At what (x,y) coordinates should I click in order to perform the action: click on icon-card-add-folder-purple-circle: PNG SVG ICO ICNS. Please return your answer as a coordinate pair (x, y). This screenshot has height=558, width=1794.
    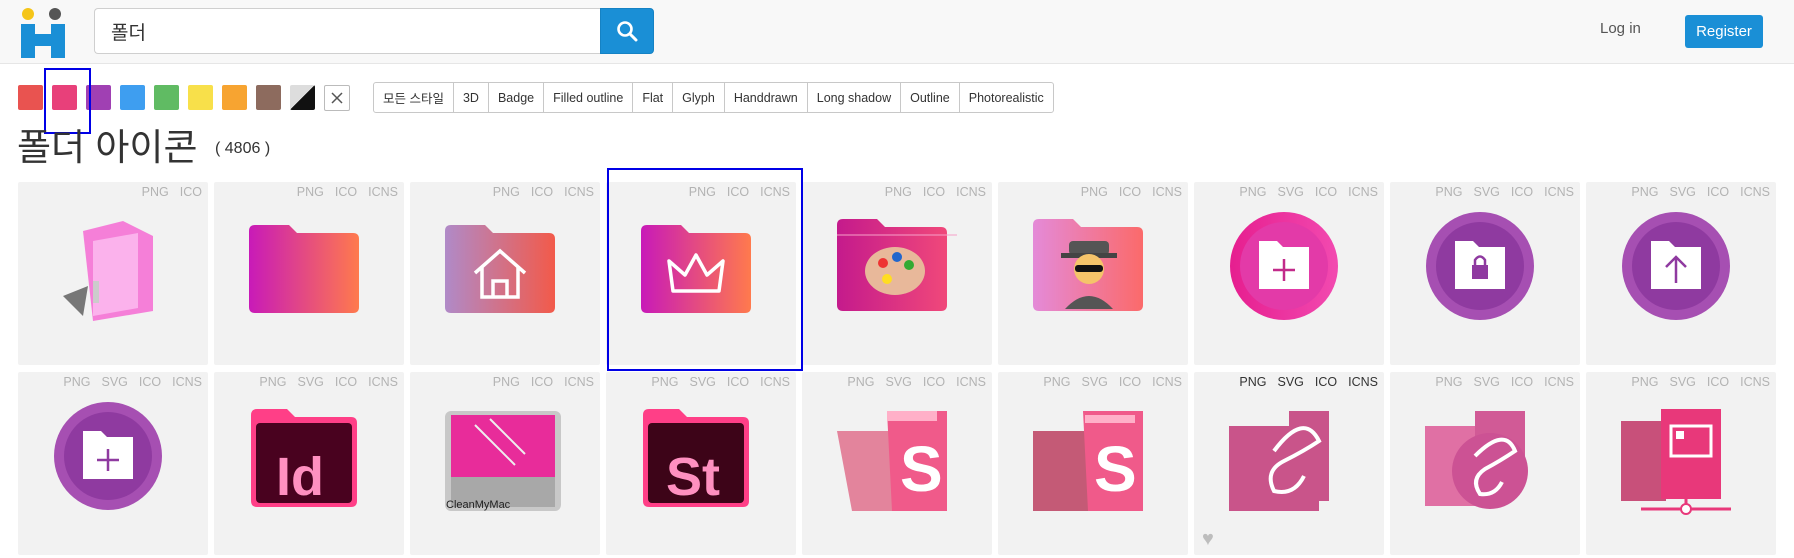
    Looking at the image, I should click on (113, 463).